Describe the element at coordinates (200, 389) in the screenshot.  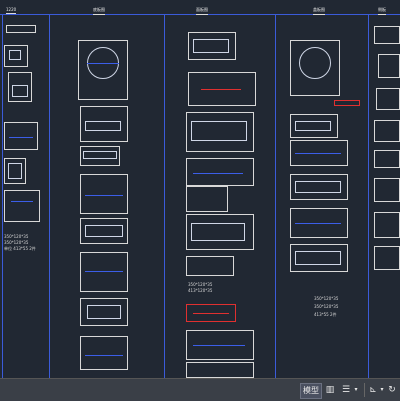
I see `status-bar: 模型 ▥ ☰ ▾ ⊾ ▾ ↻` at that location.